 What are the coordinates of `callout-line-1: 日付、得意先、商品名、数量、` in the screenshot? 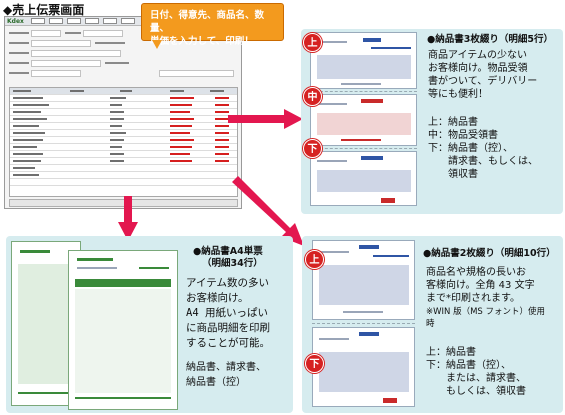 It's located at (207, 22).